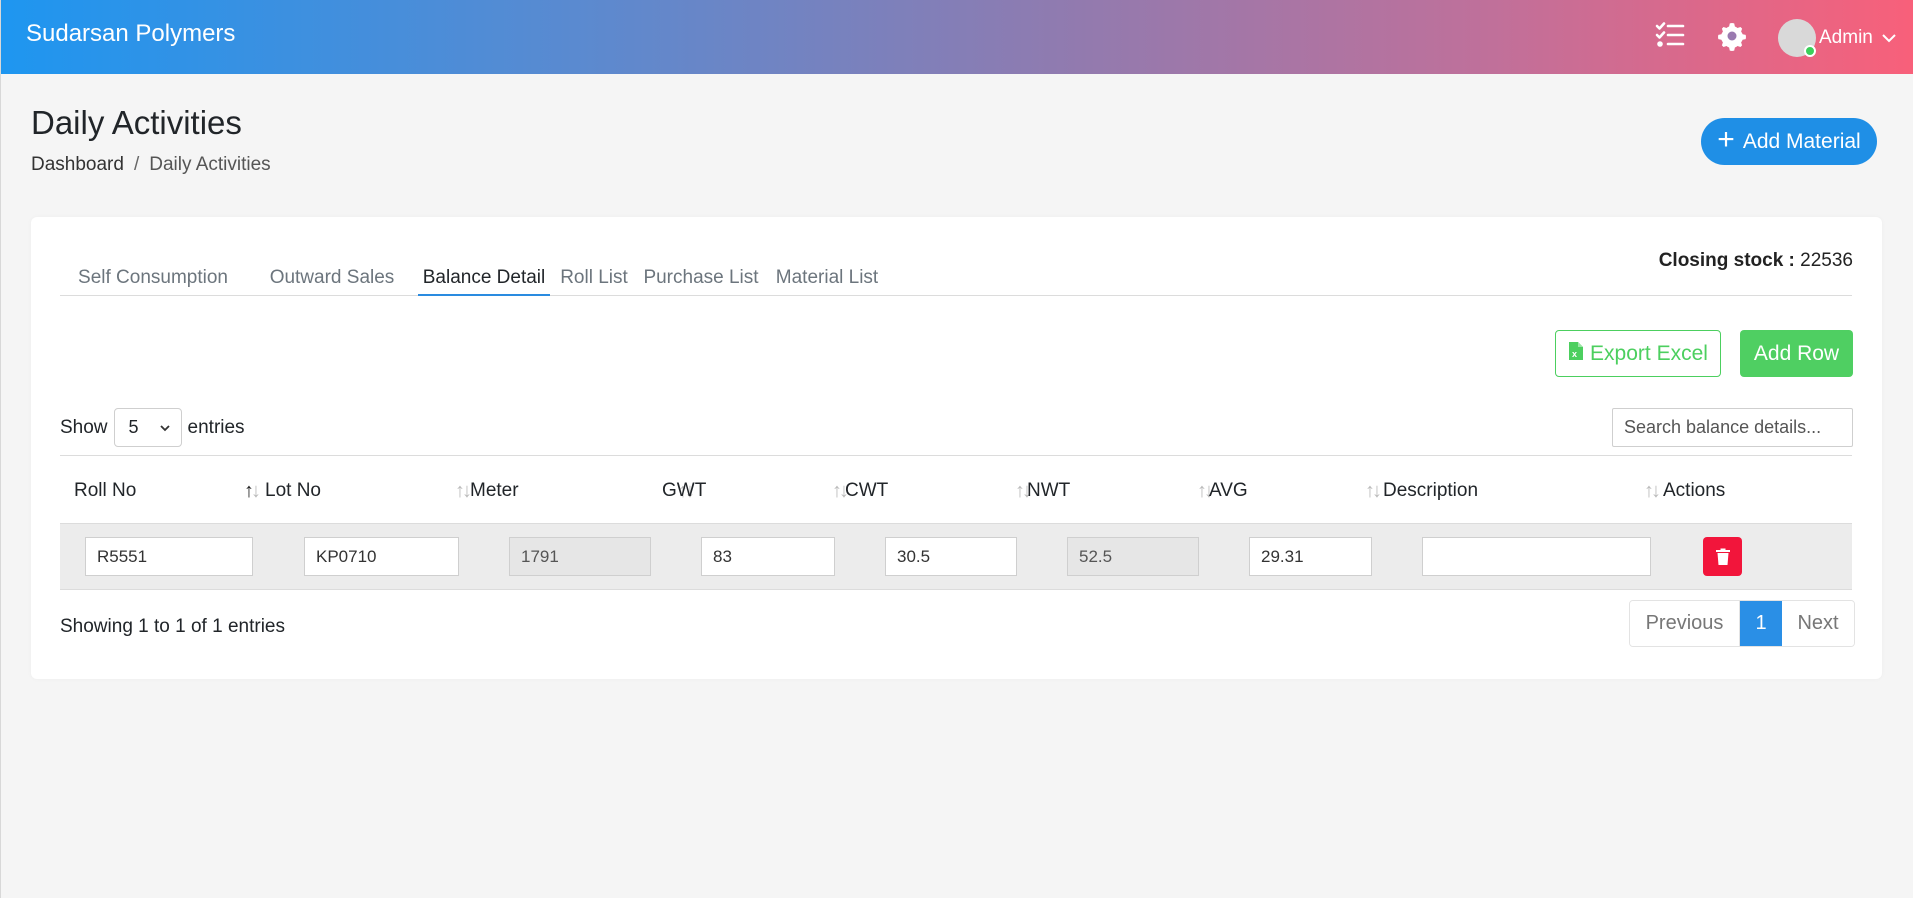 This screenshot has height=898, width=1913. I want to click on plus-icon: +, so click(1726, 139).